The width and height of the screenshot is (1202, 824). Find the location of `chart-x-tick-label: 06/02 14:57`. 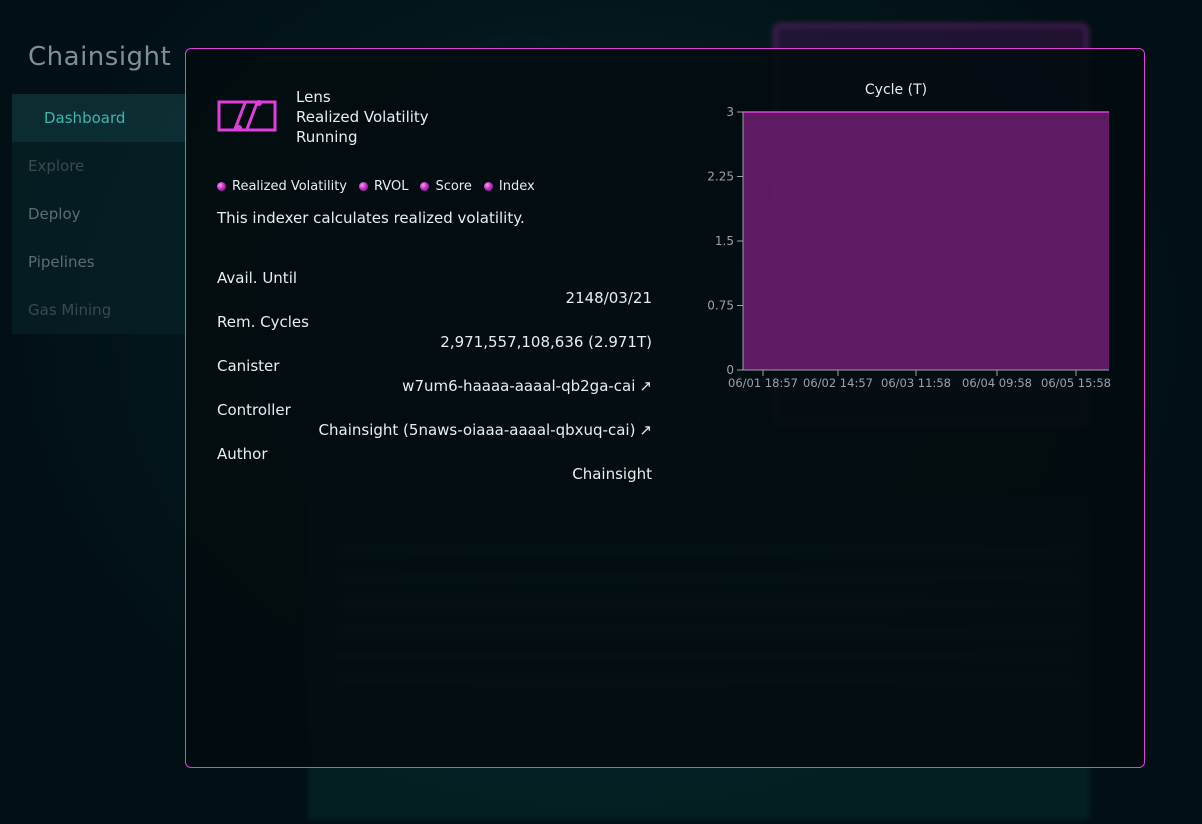

chart-x-tick-label: 06/02 14:57 is located at coordinates (838, 383).